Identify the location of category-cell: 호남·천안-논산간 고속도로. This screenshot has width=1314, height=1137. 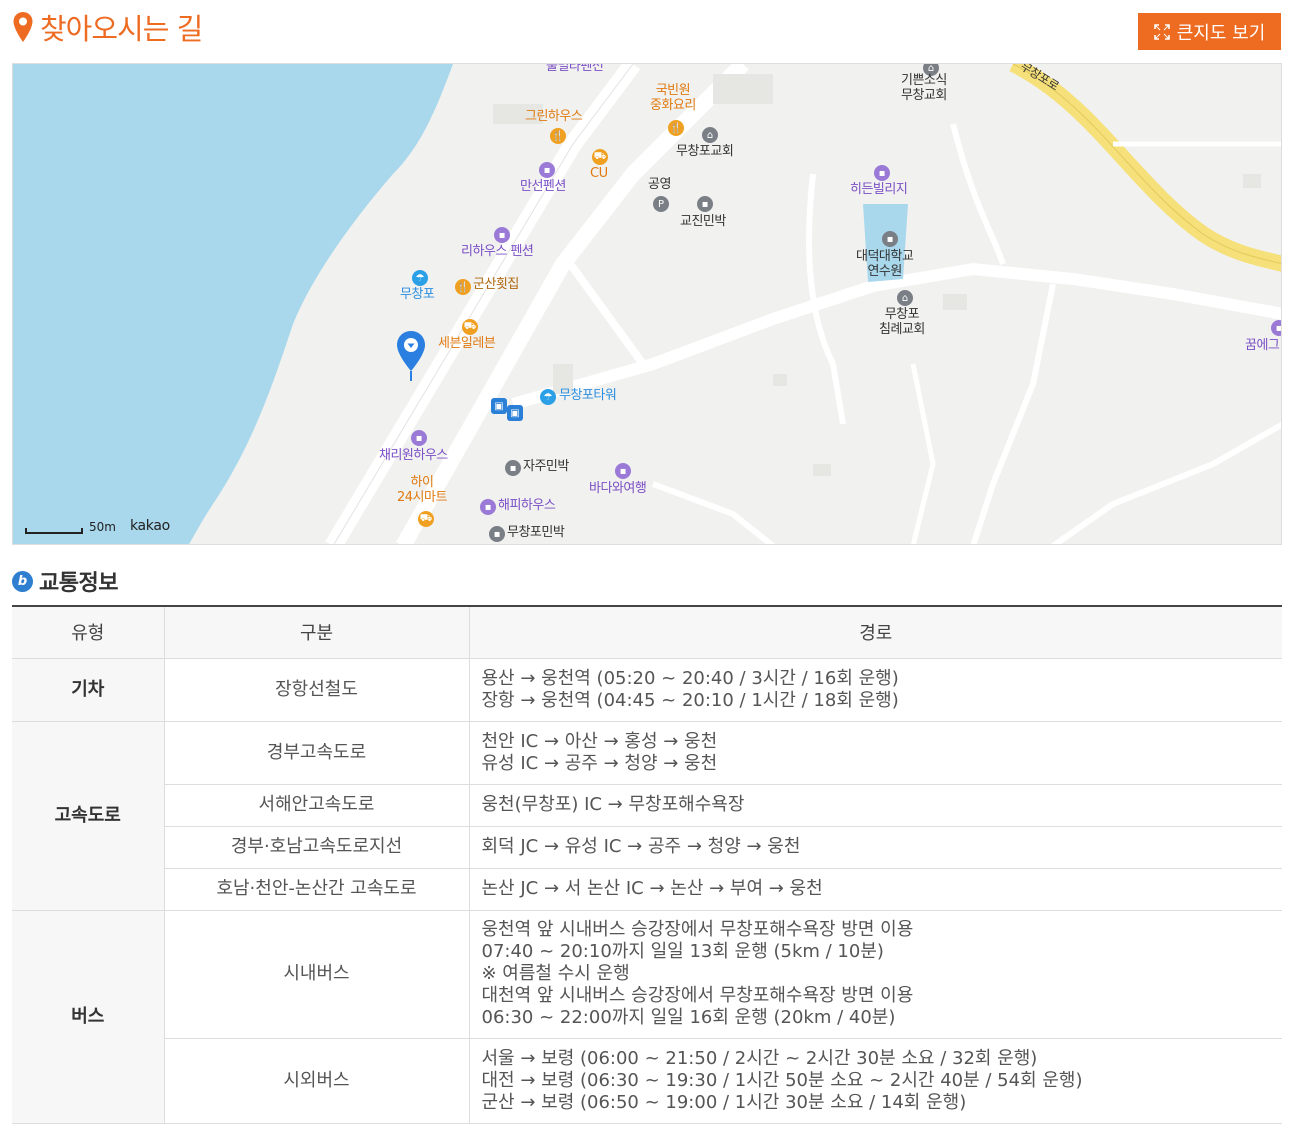
(317, 889).